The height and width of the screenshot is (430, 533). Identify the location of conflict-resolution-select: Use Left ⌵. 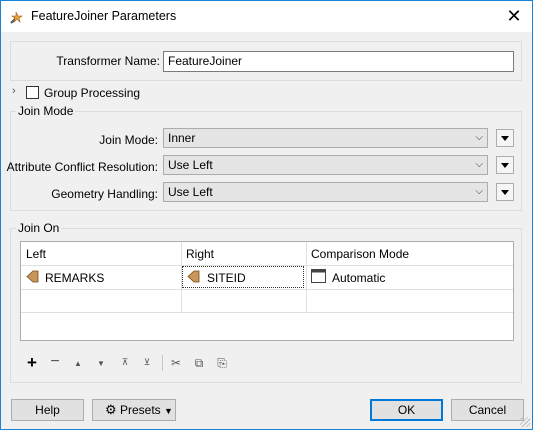
(325, 165).